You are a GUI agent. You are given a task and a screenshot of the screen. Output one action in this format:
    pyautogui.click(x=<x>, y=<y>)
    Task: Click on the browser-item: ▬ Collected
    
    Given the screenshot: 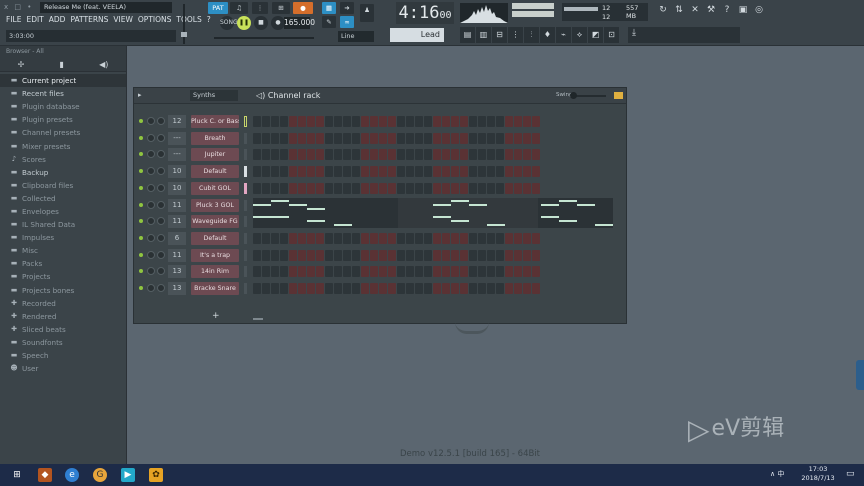 What is the action you would take?
    pyautogui.click(x=63, y=198)
    